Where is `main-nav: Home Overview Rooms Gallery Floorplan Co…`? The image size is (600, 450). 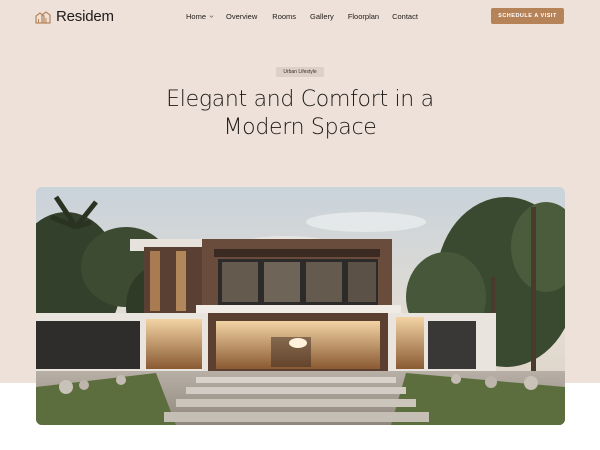 main-nav: Home Overview Rooms Gallery Floorplan Co… is located at coordinates (302, 16).